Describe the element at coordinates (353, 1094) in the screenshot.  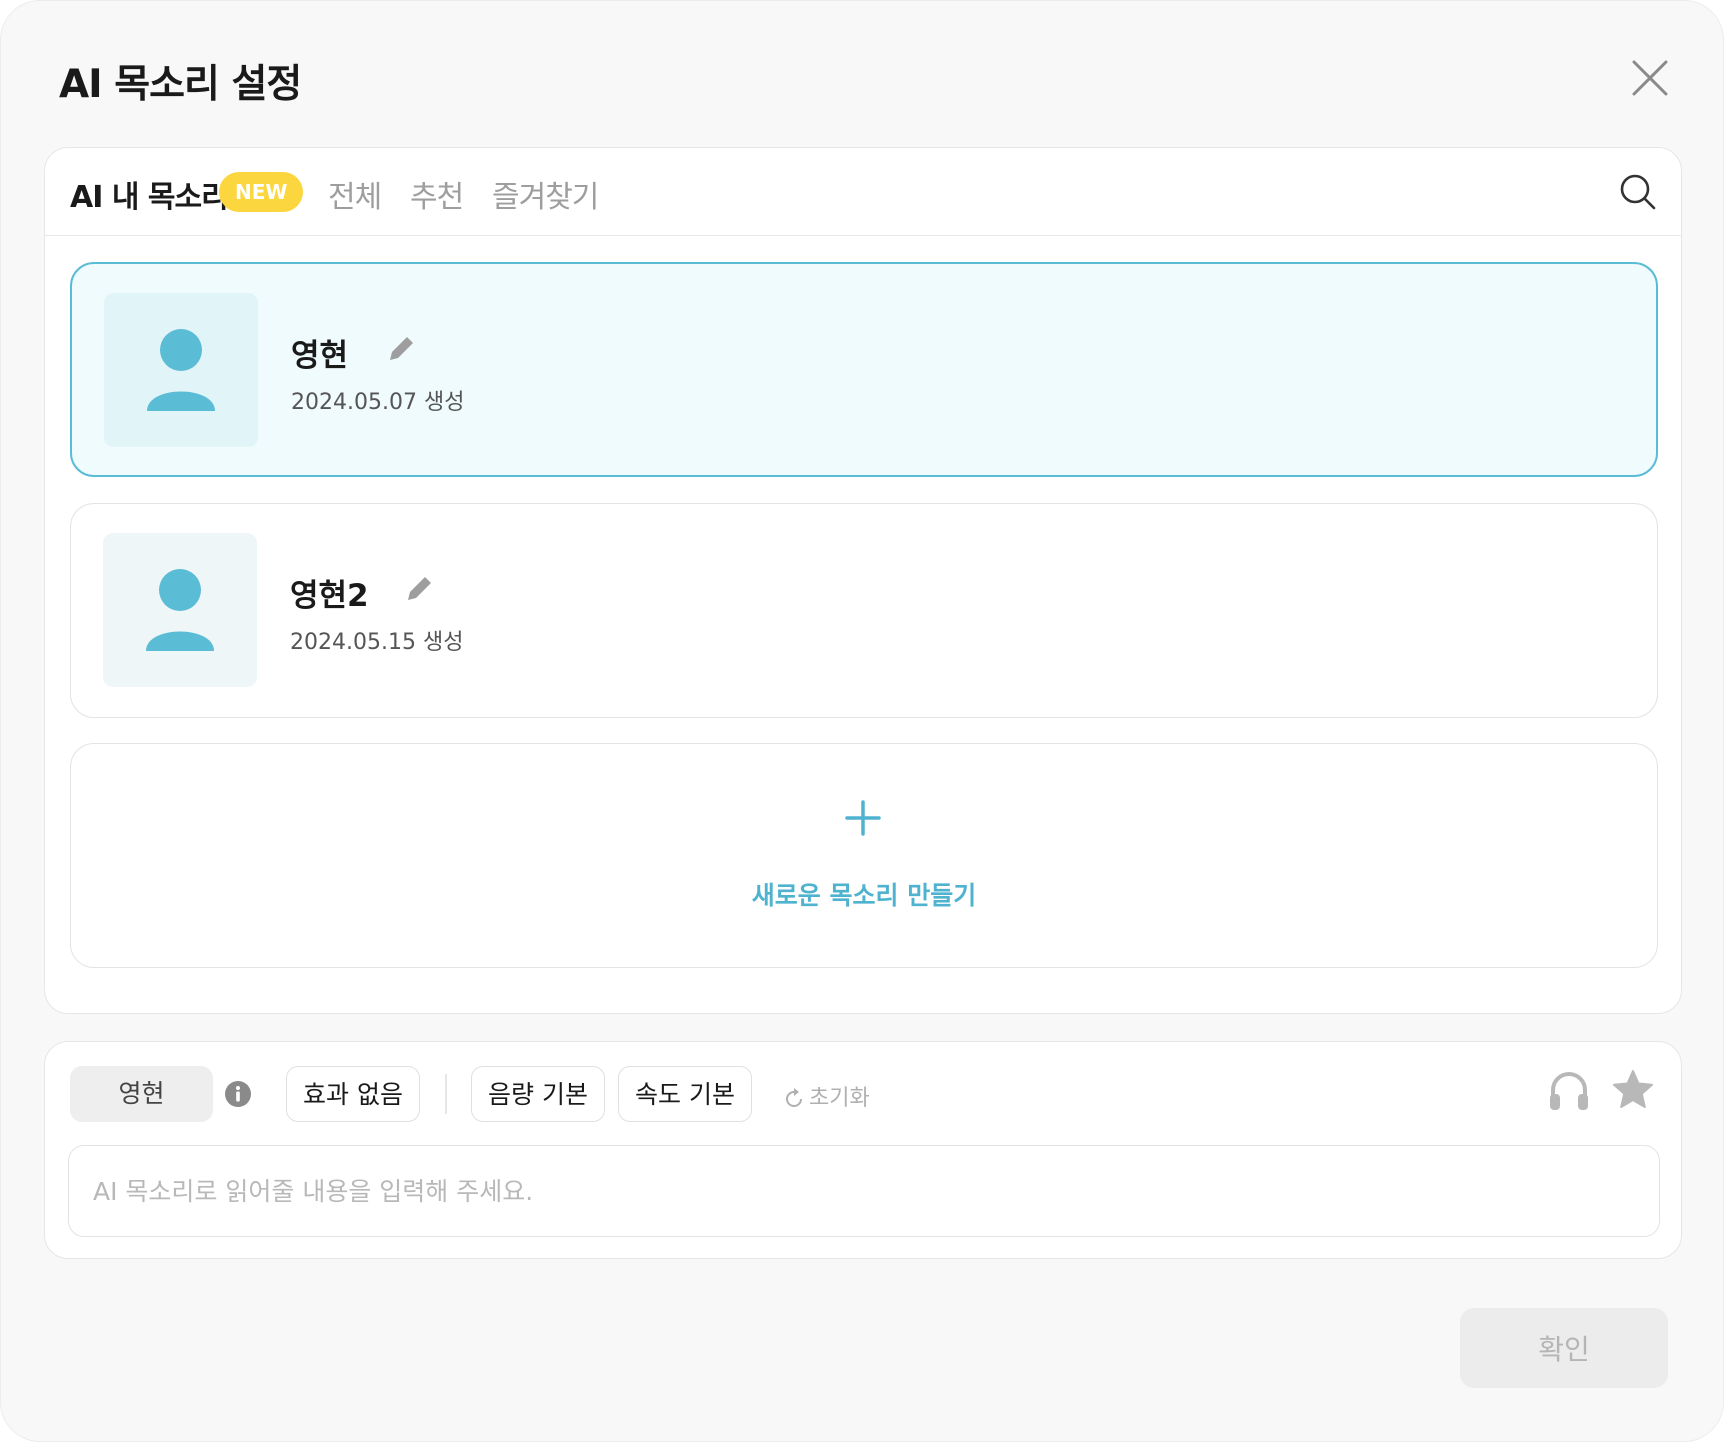
I see `effect-button: 효과 없음` at that location.